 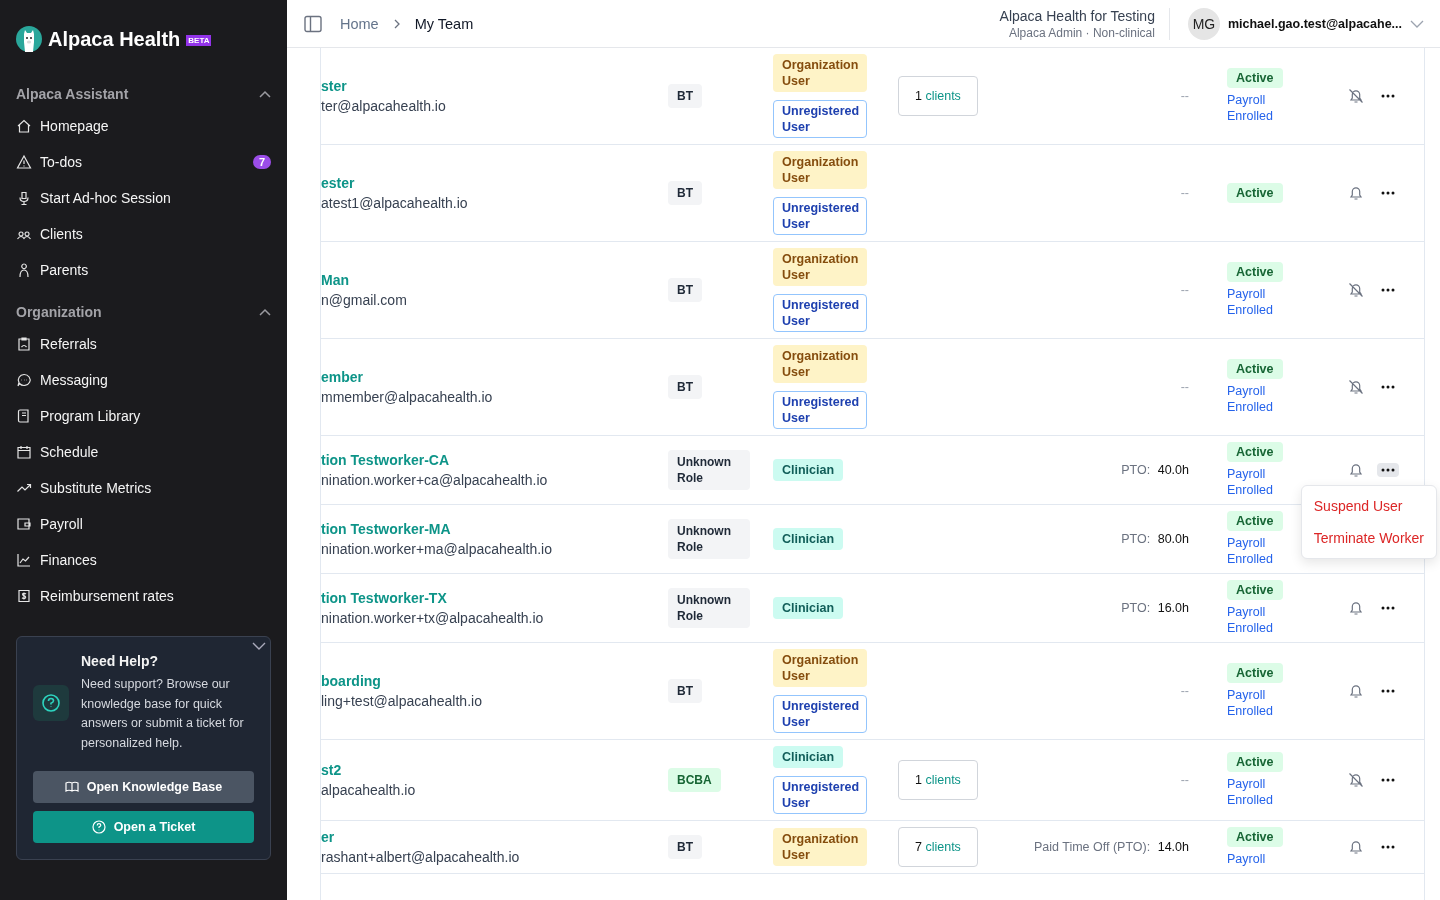 What do you see at coordinates (494, 183) in the screenshot?
I see `member-name-link: ester` at bounding box center [494, 183].